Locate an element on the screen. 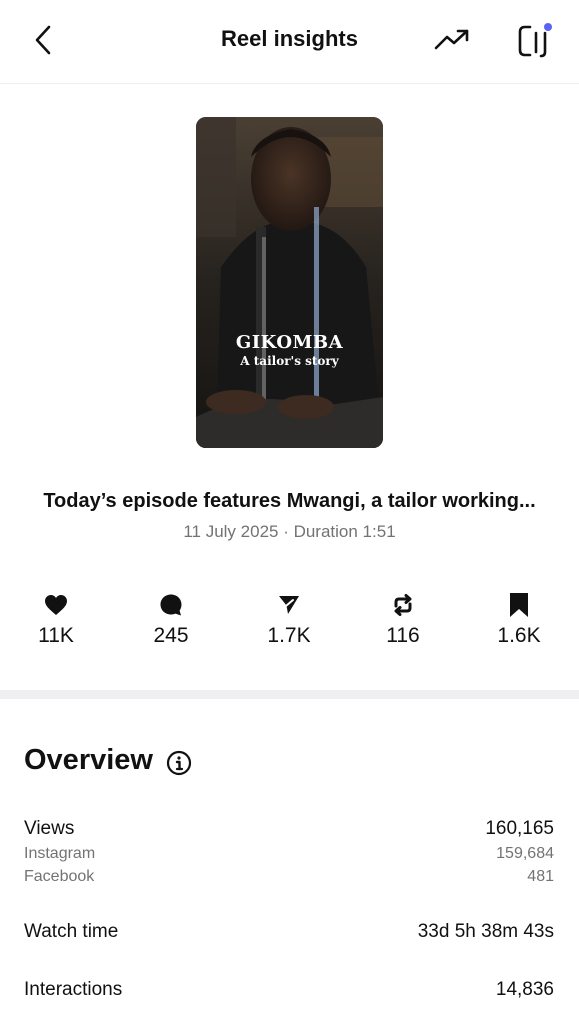  reposts-count: 116 is located at coordinates (403, 635).